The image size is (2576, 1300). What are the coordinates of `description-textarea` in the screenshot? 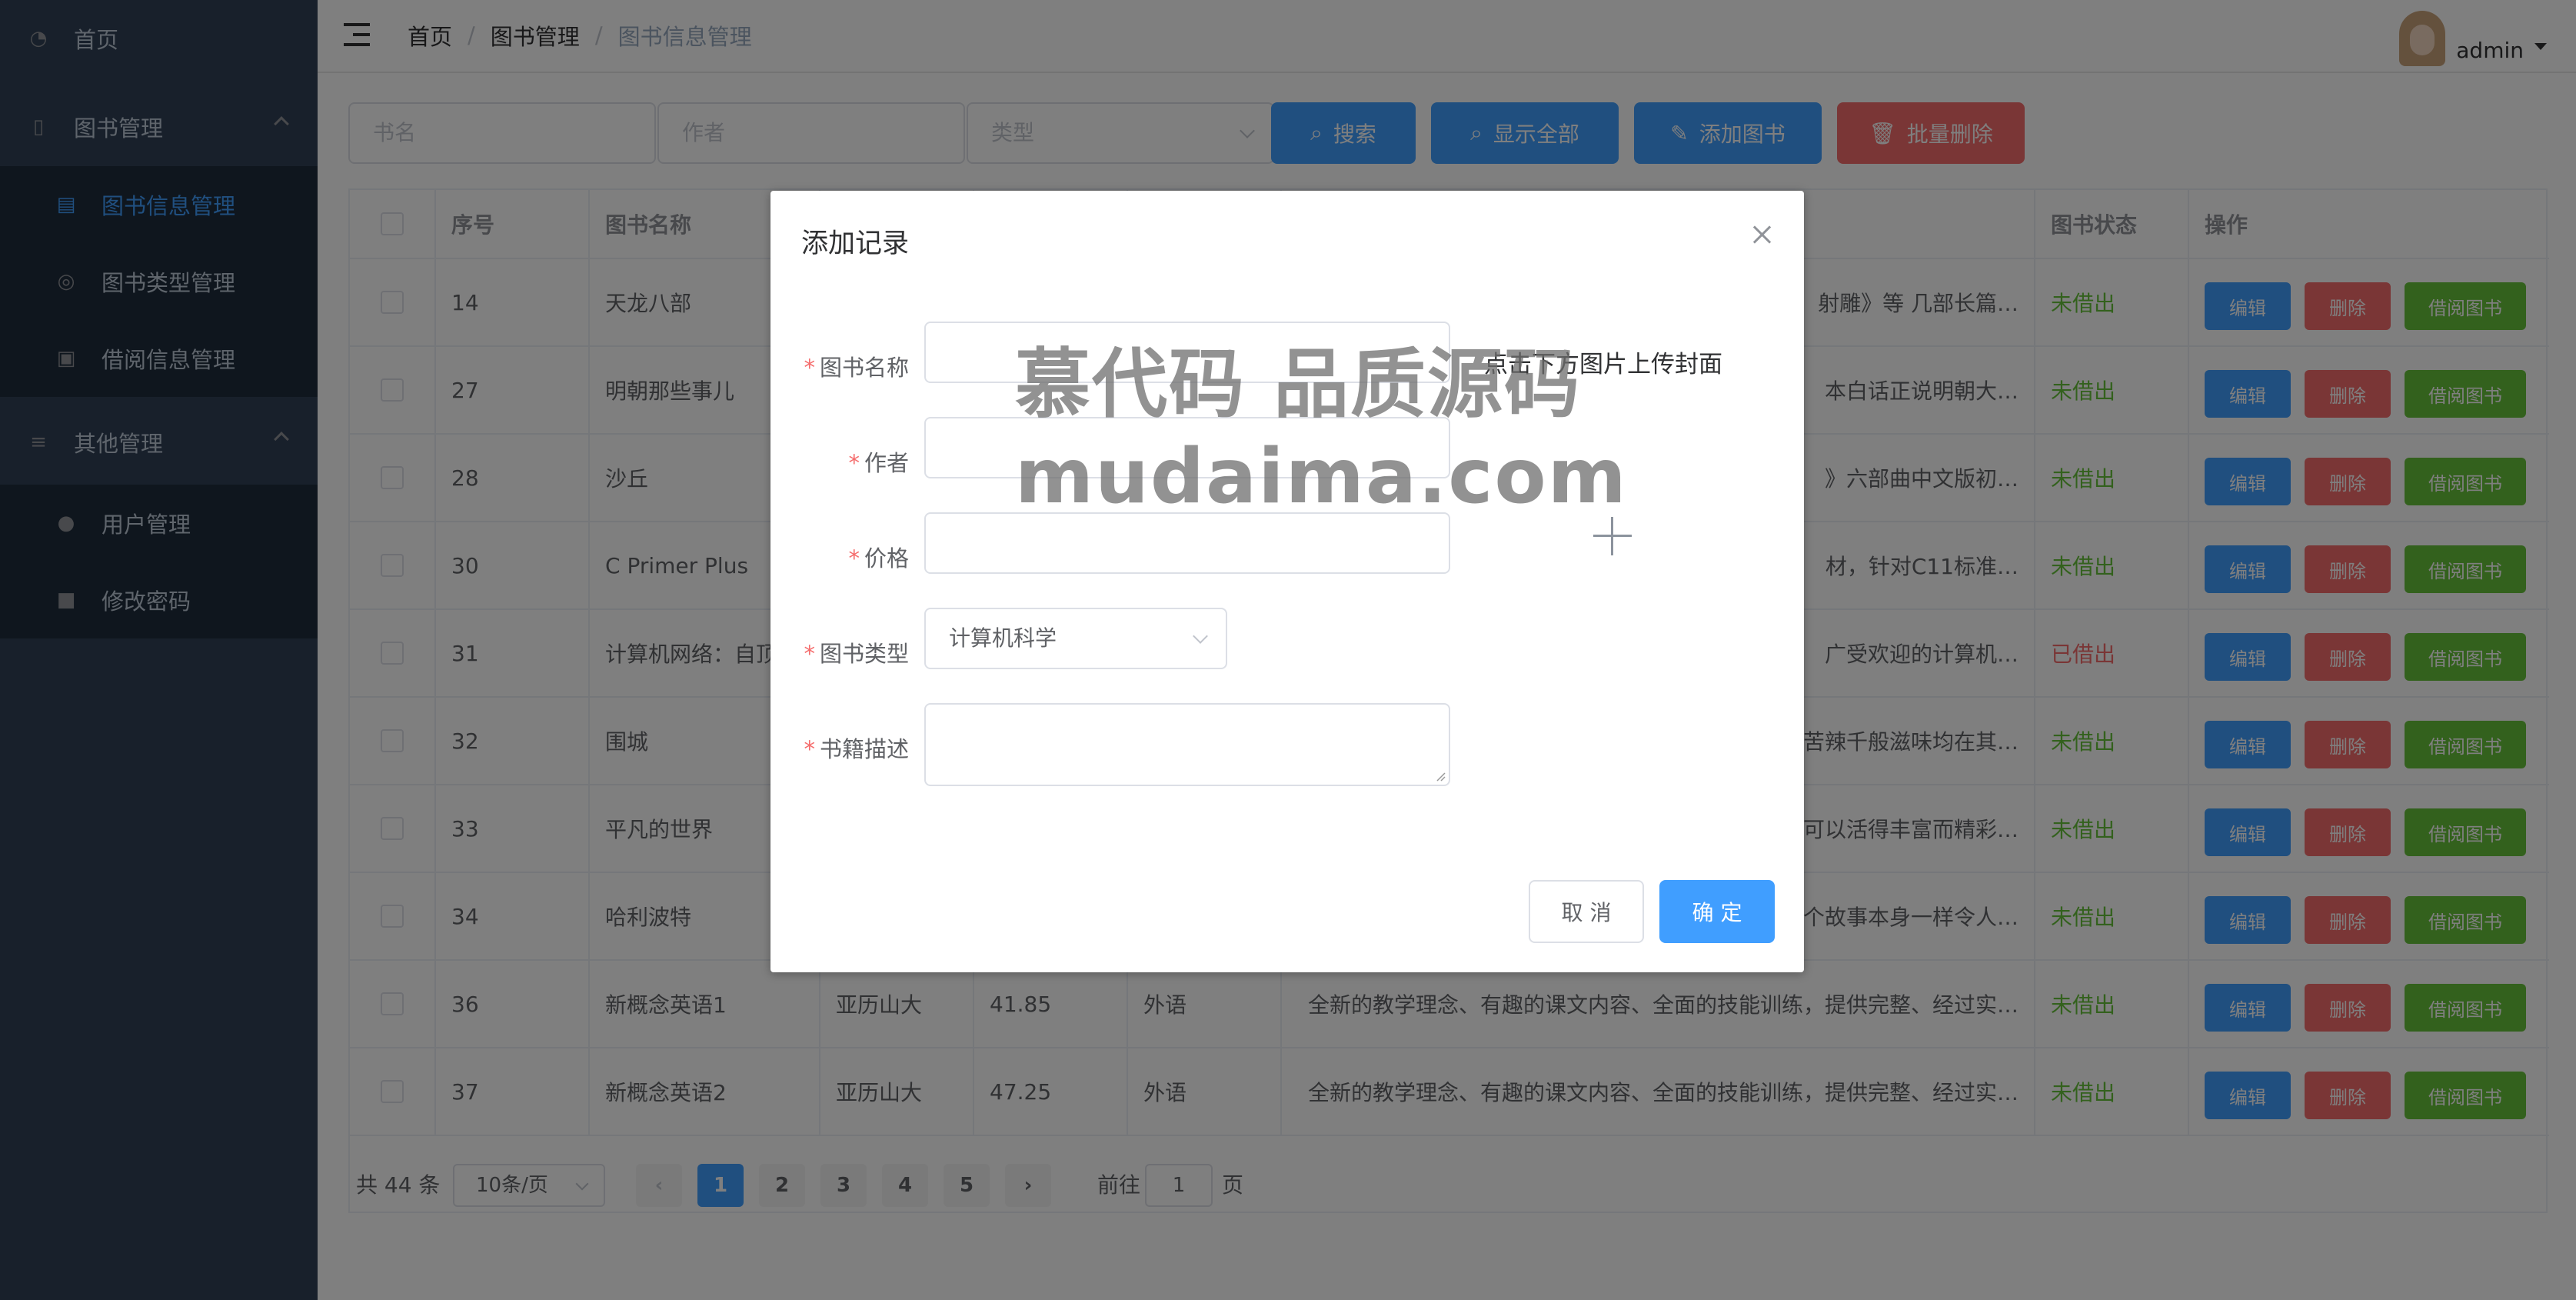 It's located at (1187, 745).